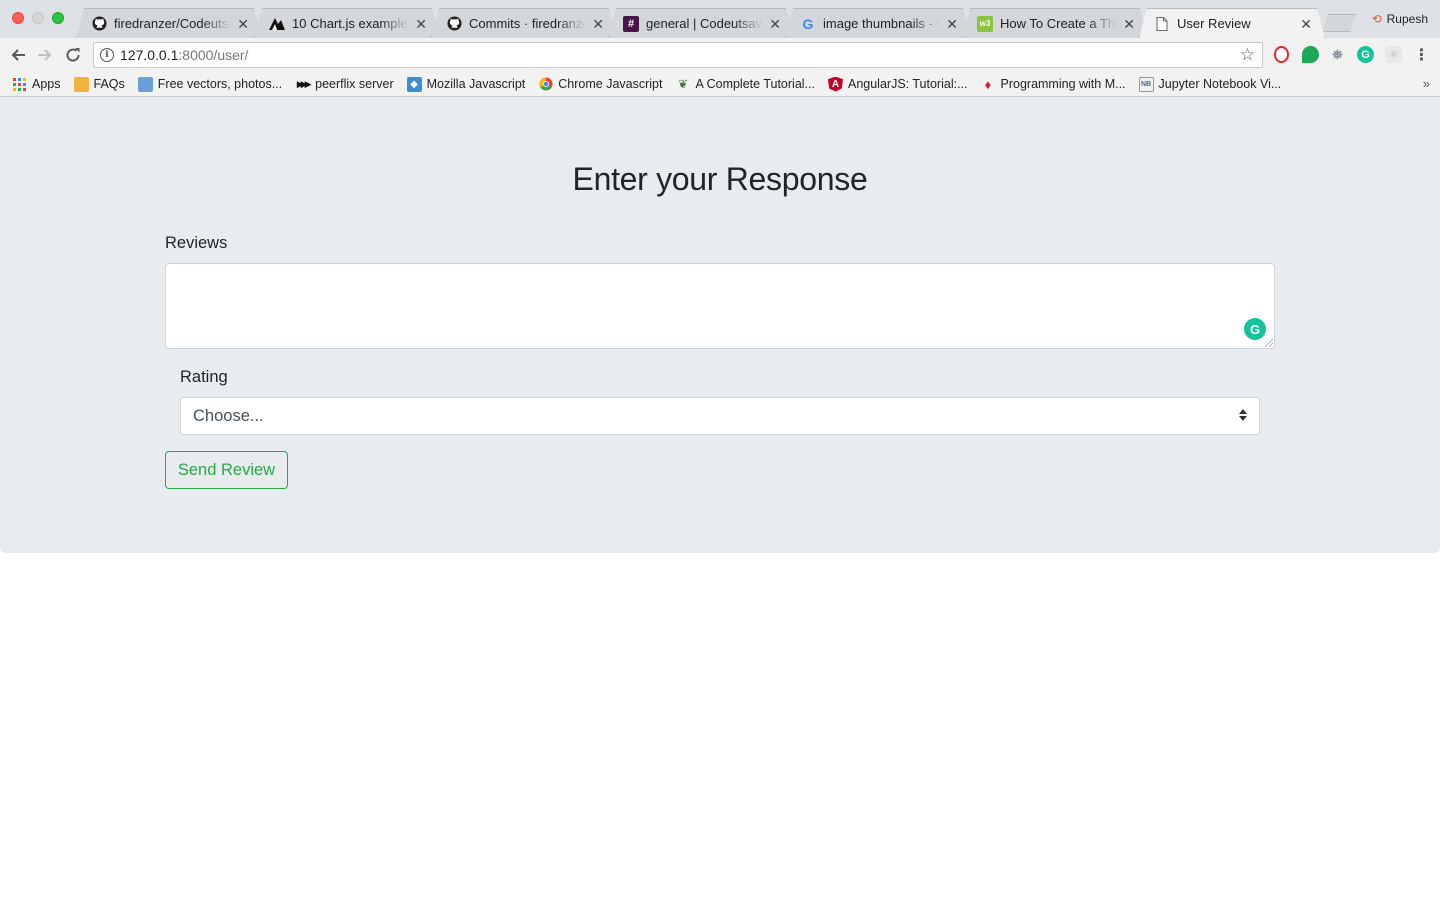 Image resolution: width=1440 pixels, height=900 pixels. I want to click on back-arrow-icon, so click(18, 55).